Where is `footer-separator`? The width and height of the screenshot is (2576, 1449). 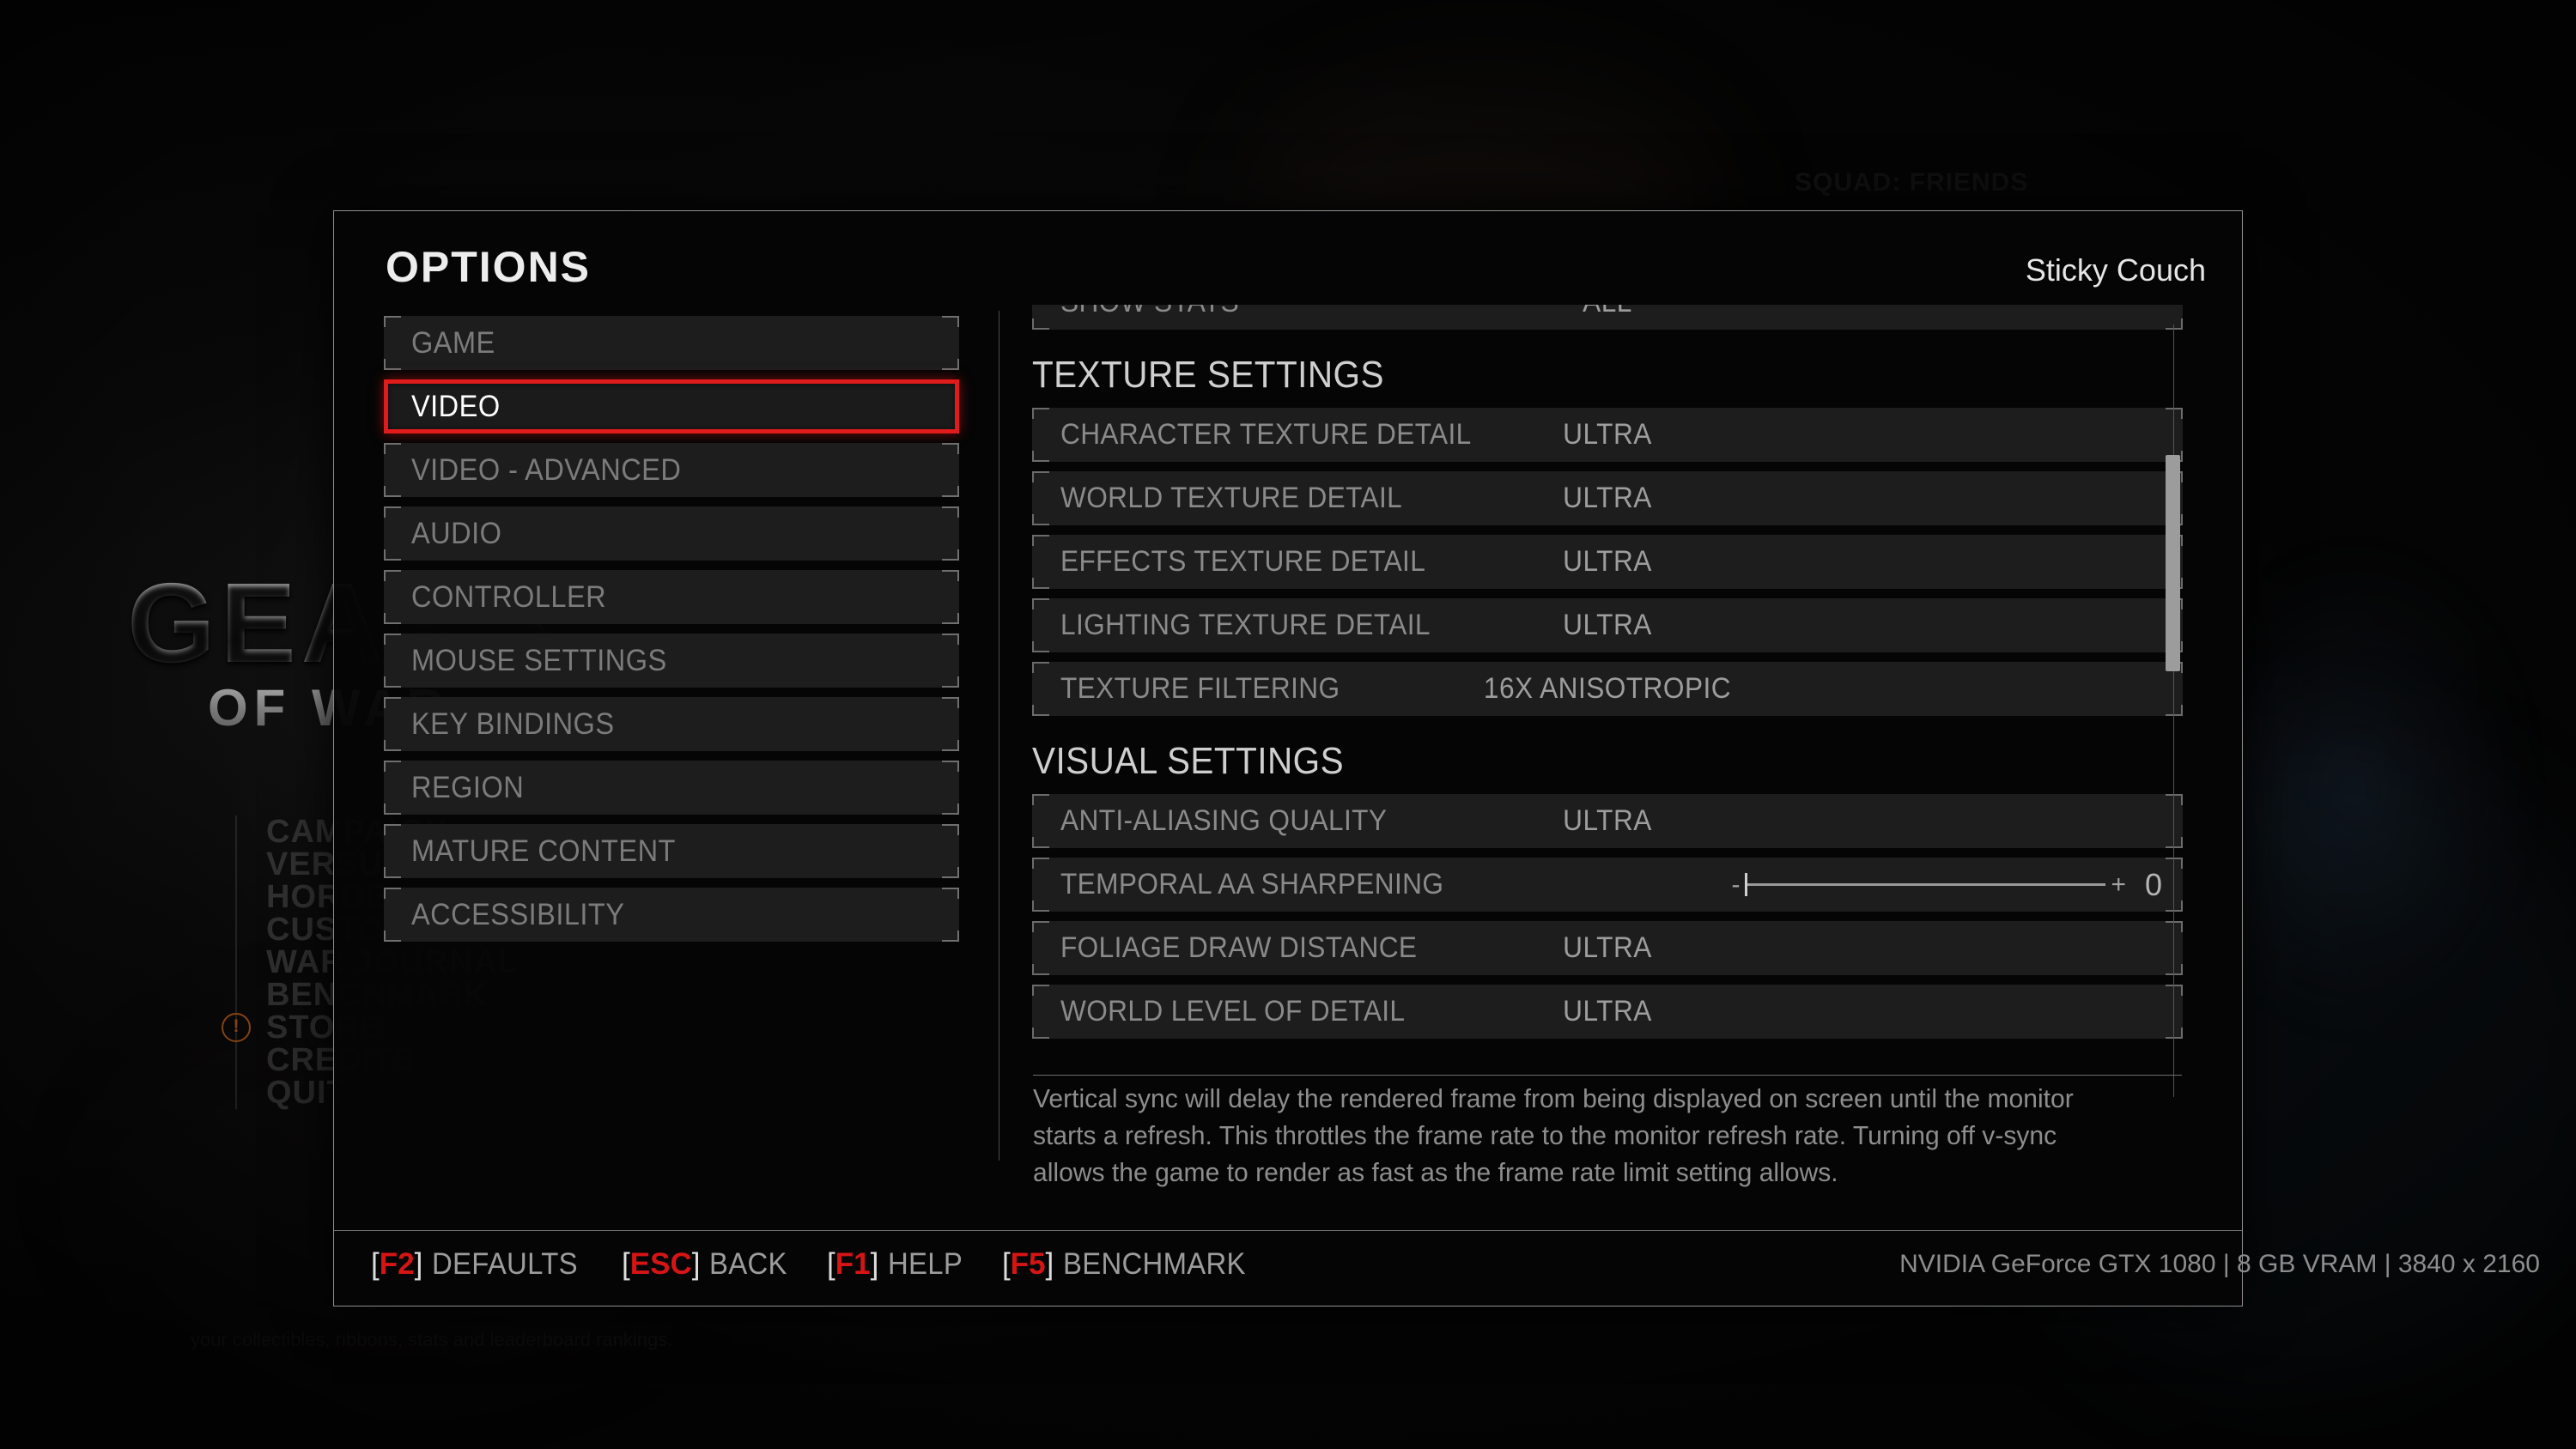
footer-separator is located at coordinates (1288, 1230).